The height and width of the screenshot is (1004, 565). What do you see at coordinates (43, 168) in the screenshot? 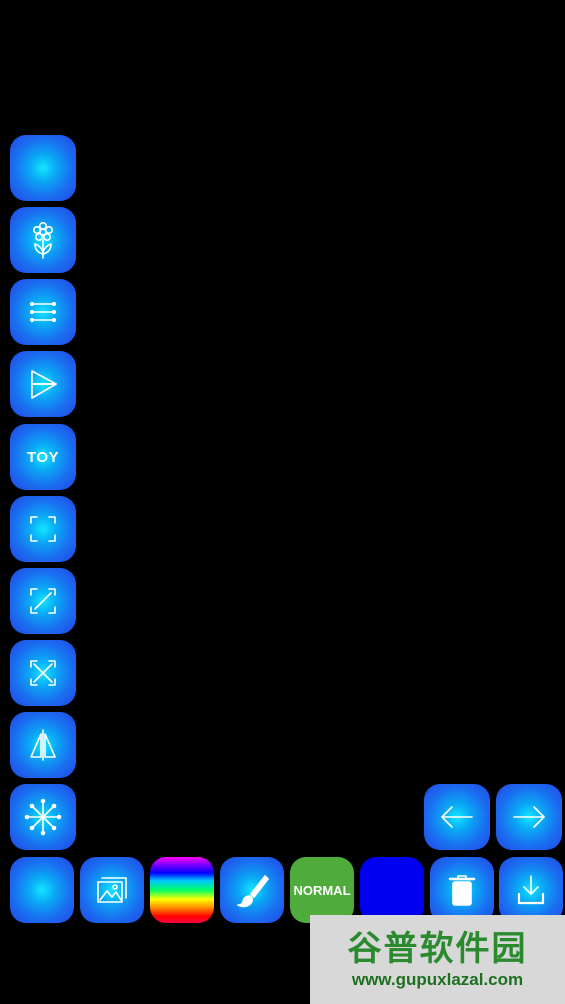
I see `plain-glow-button` at bounding box center [43, 168].